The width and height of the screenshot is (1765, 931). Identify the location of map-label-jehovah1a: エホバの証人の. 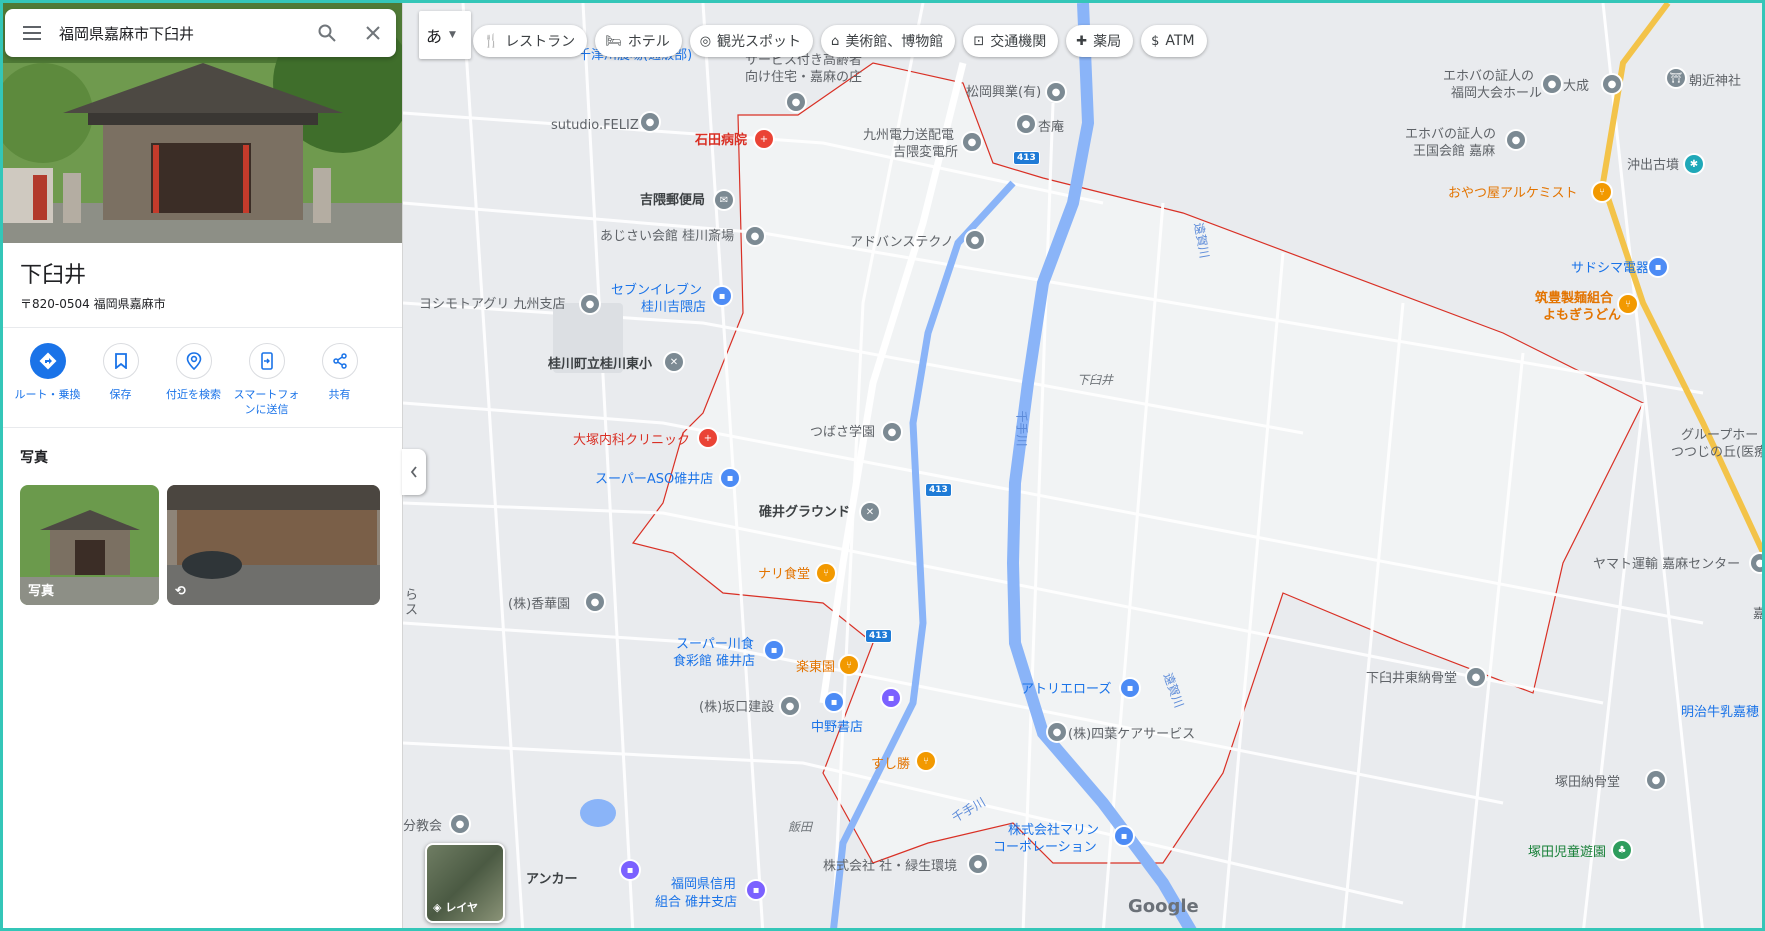
(1489, 76).